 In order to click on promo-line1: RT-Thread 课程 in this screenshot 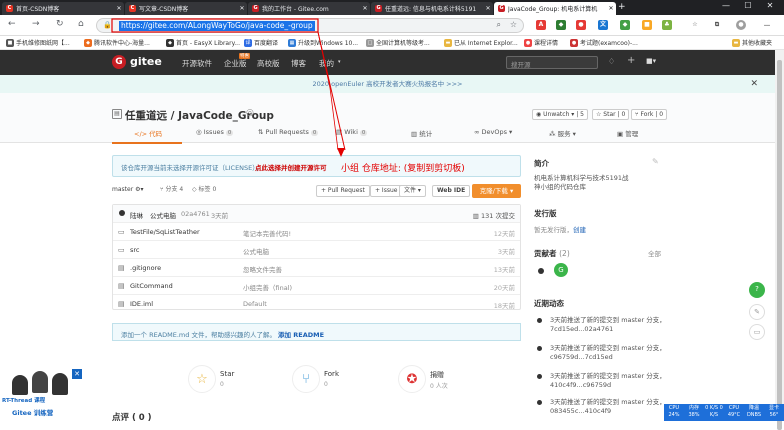, I will do `click(24, 401)`.